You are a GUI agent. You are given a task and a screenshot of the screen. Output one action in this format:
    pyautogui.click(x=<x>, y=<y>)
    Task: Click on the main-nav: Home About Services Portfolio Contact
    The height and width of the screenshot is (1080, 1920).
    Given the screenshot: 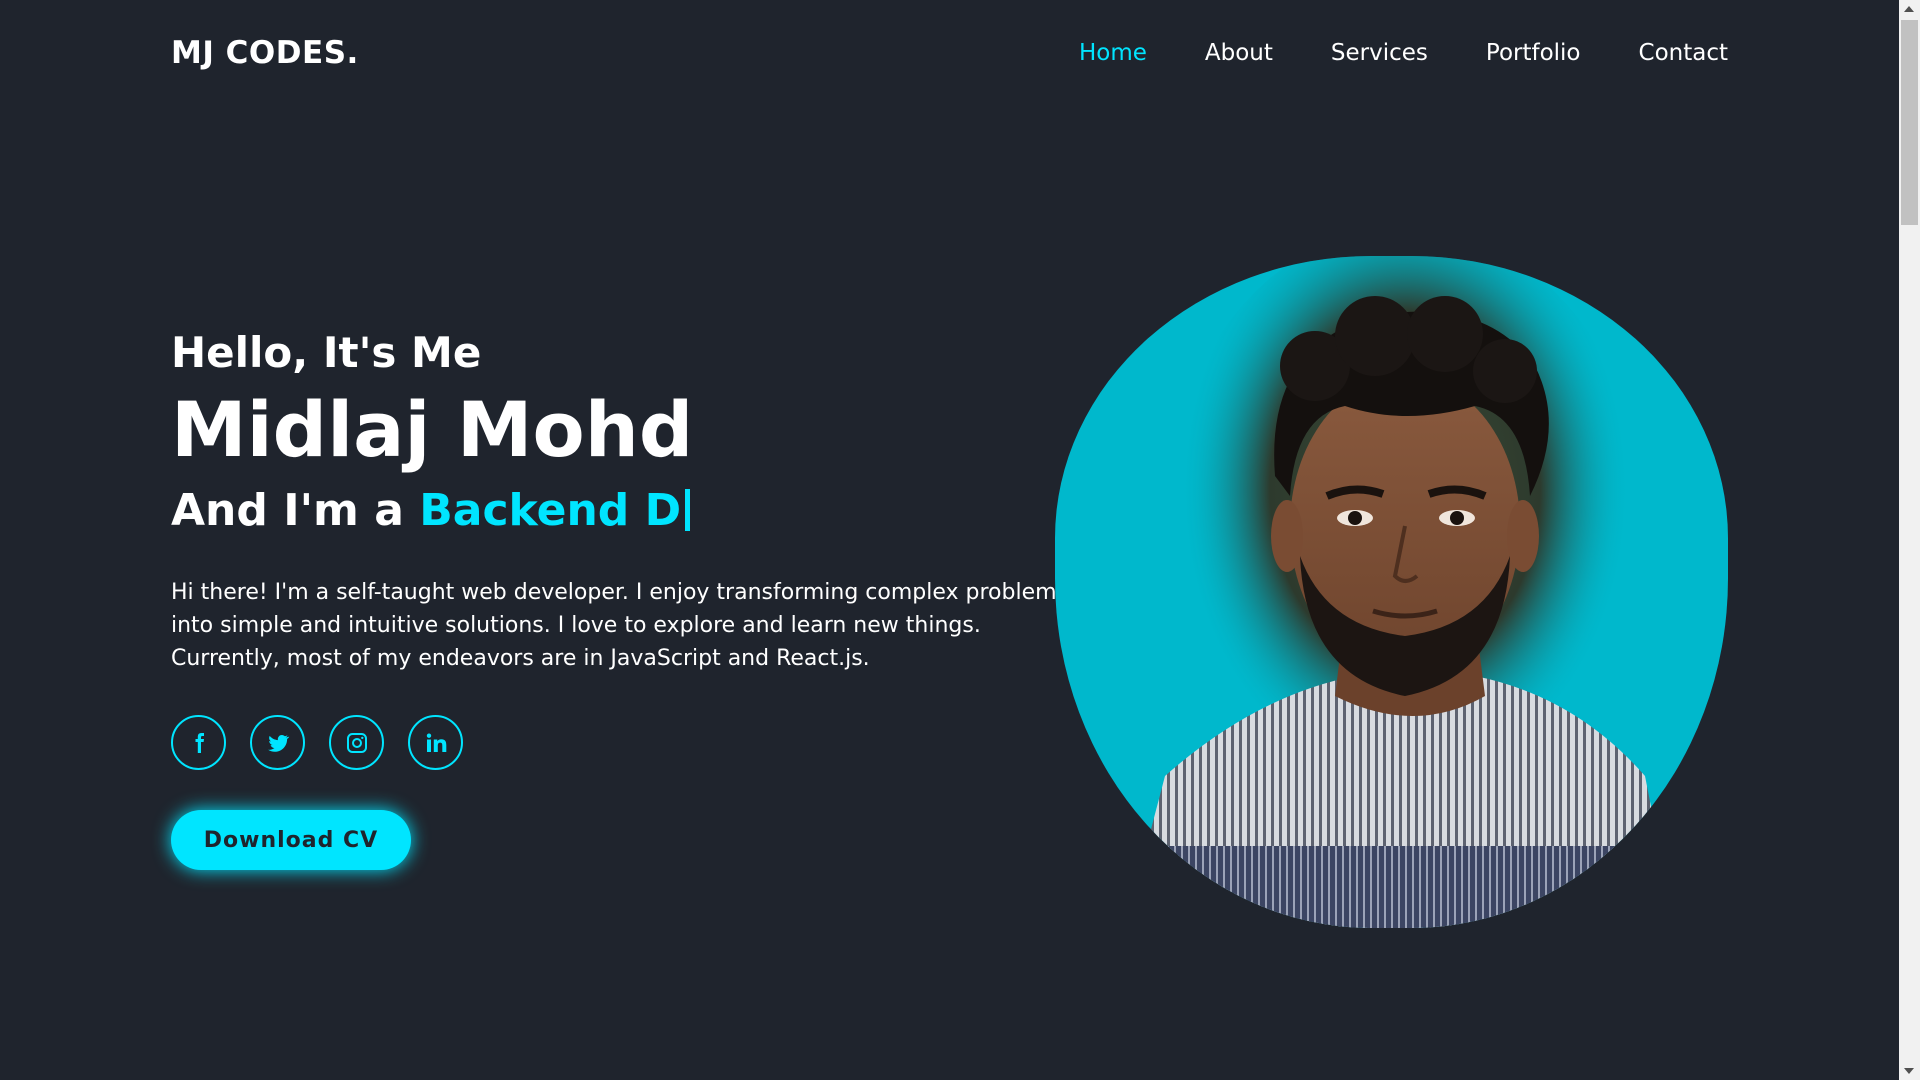 What is the action you would take?
    pyautogui.click(x=1374, y=53)
    